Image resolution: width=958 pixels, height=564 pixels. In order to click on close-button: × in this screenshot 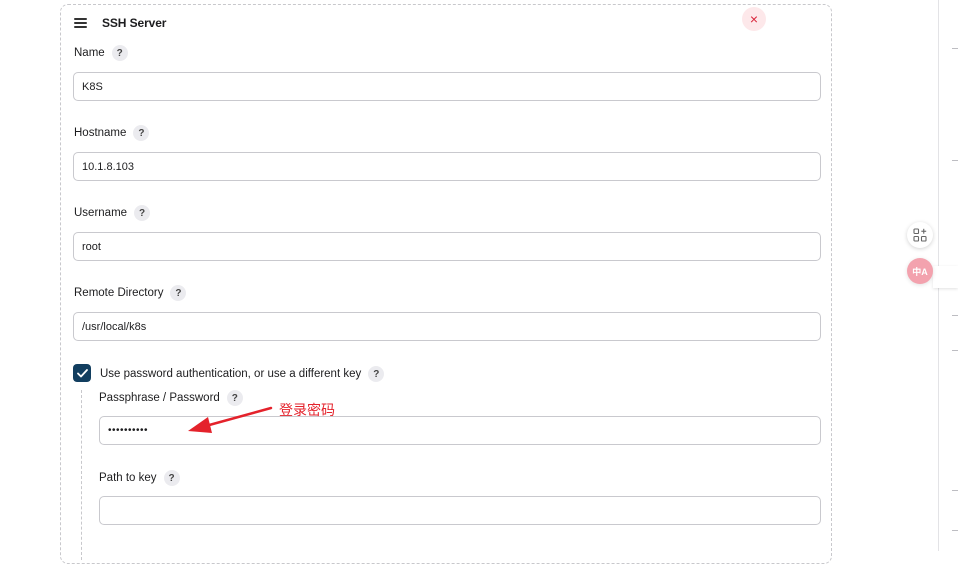, I will do `click(754, 19)`.